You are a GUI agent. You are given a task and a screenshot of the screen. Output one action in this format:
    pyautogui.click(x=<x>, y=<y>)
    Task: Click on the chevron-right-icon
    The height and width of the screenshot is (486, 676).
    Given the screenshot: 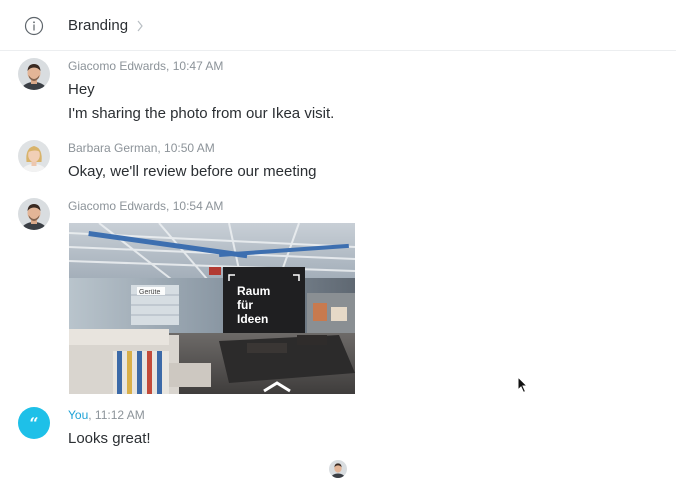 What is the action you would take?
    pyautogui.click(x=140, y=26)
    